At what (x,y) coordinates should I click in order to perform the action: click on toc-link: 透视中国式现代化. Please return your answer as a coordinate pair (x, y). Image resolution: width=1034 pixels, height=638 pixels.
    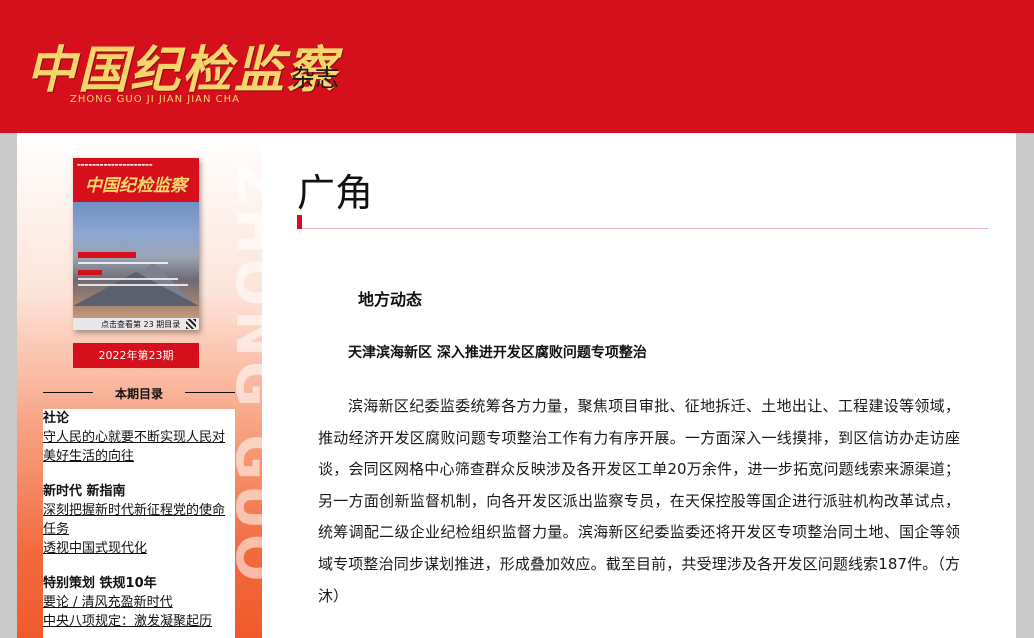
    Looking at the image, I should click on (139, 548).